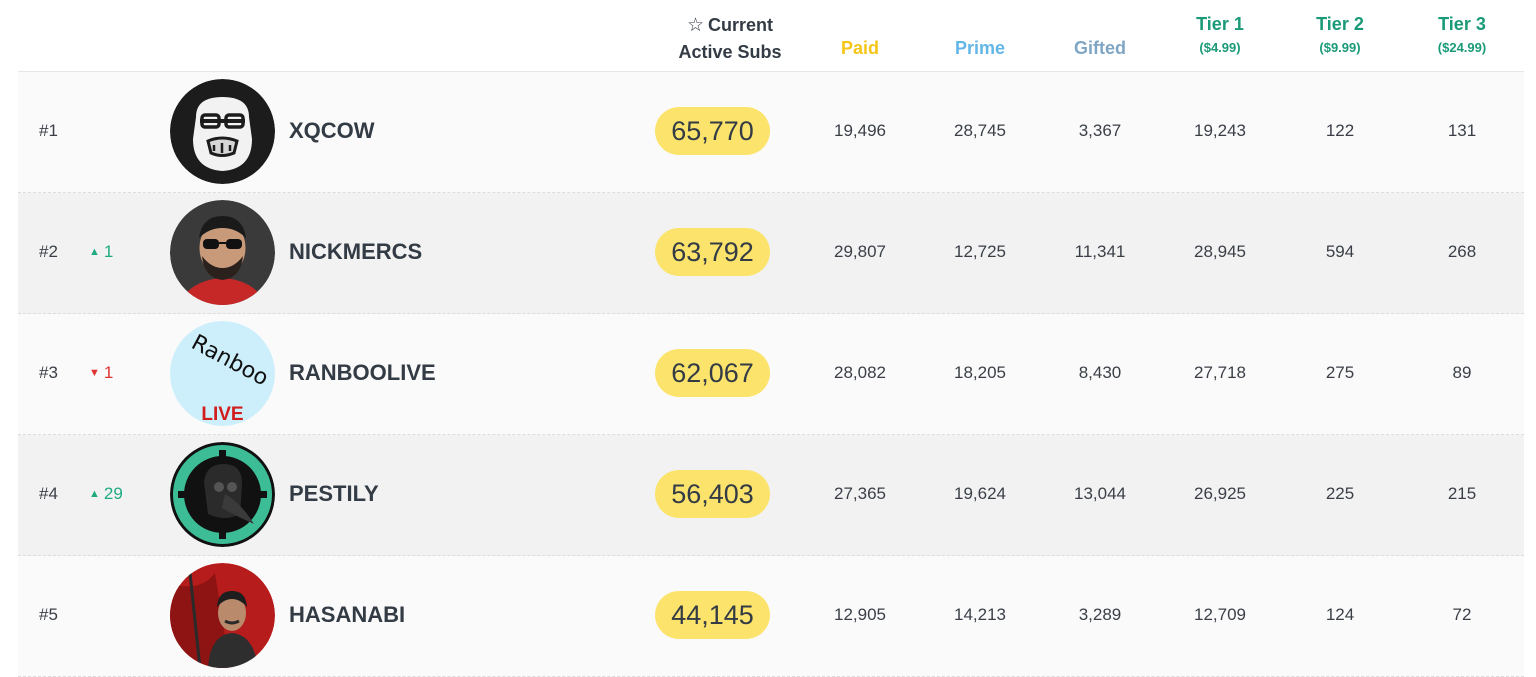 The height and width of the screenshot is (677, 1536). What do you see at coordinates (1340, 493) in the screenshot?
I see `tier2-value: 225` at bounding box center [1340, 493].